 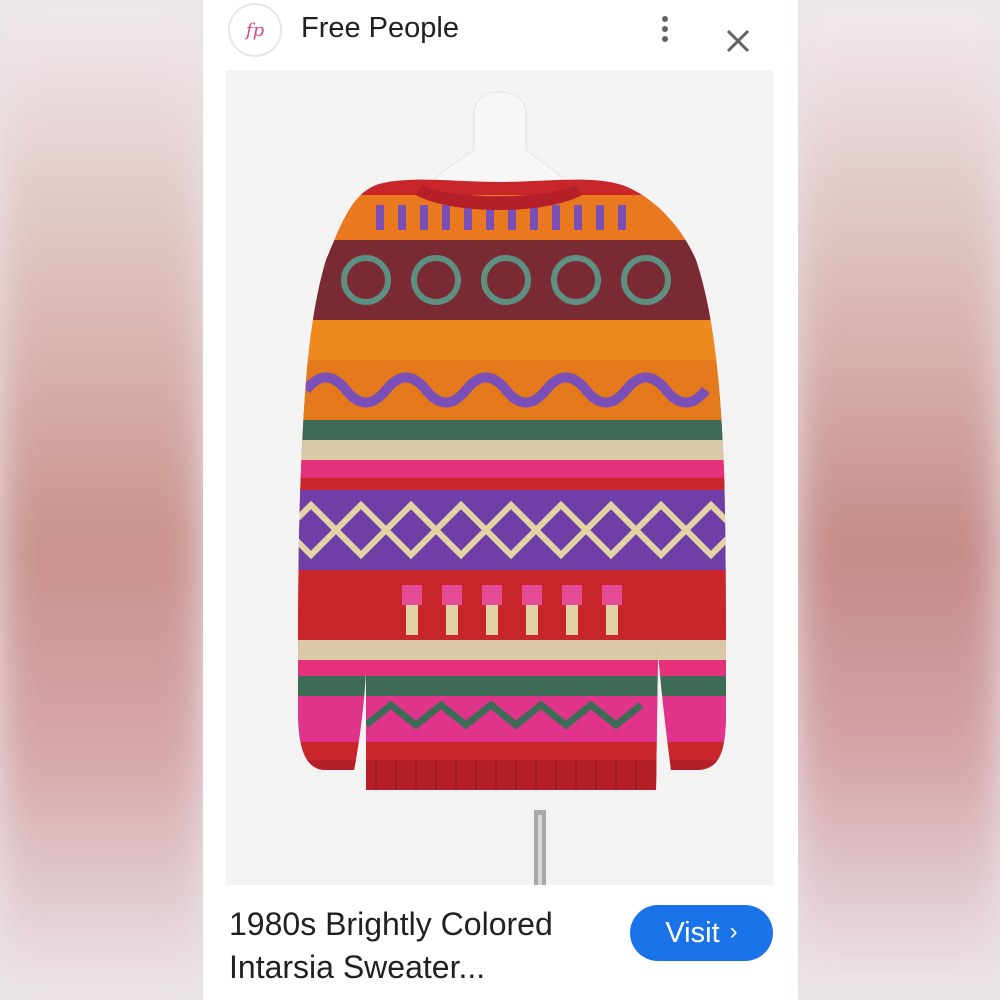 I want to click on brand-logo: fp, so click(x=255, y=30).